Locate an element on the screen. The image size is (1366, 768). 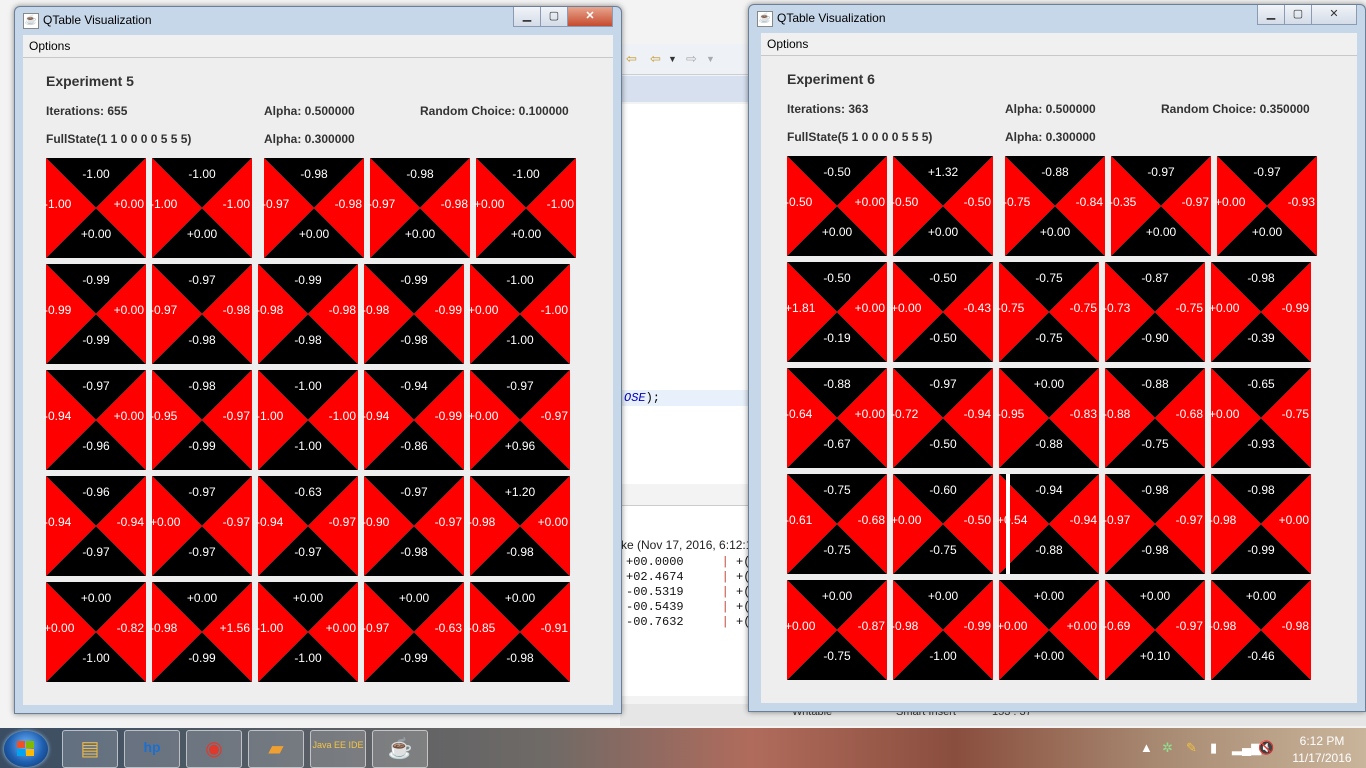
qtable-cell: +0.00 +0.00 -0.87 -0.75 is located at coordinates (836, 630).